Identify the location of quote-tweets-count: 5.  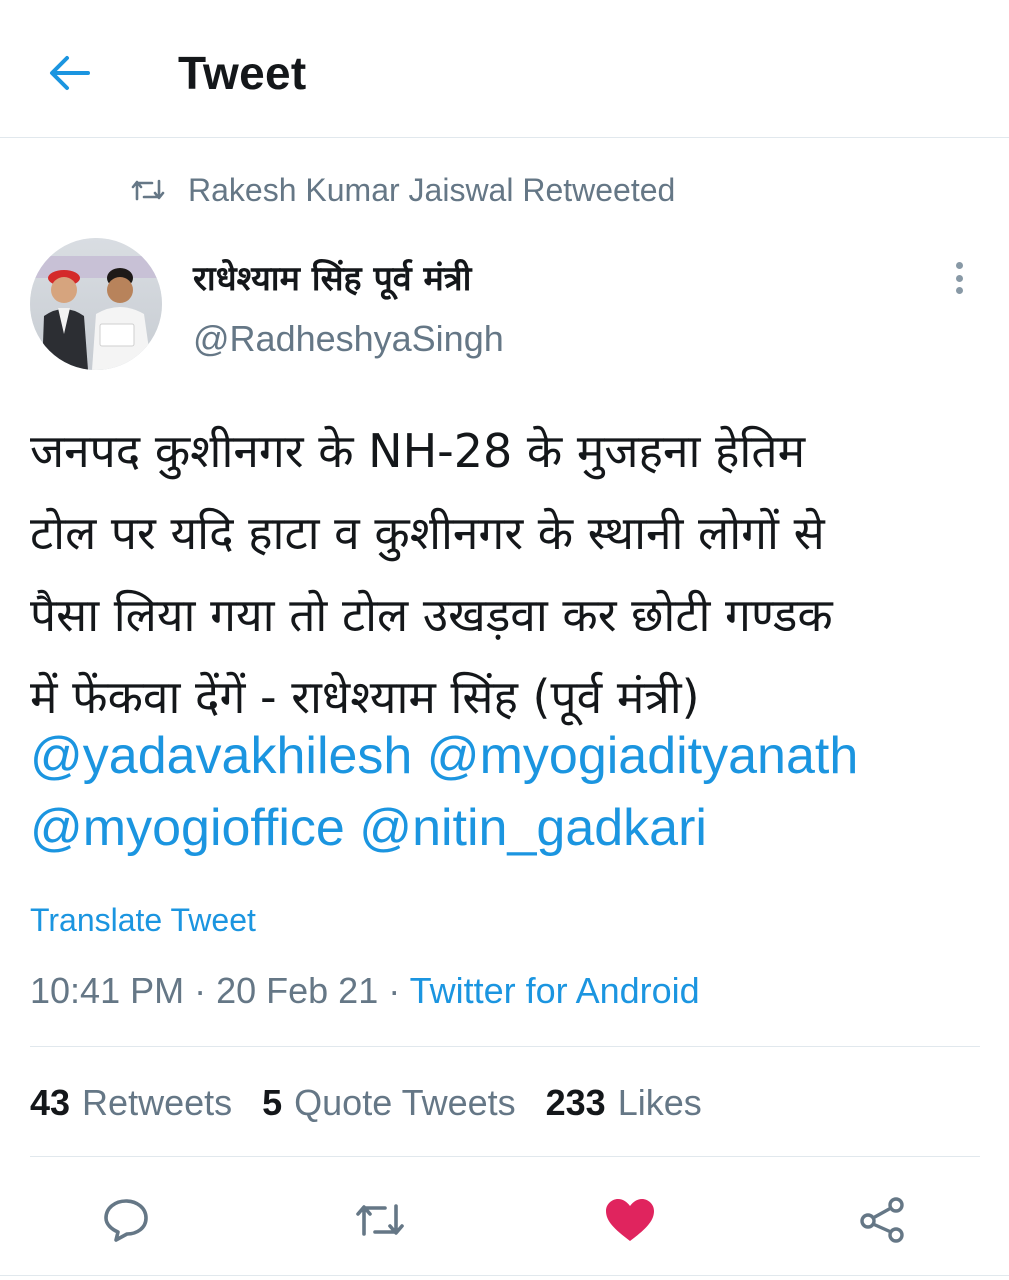
(272, 1102).